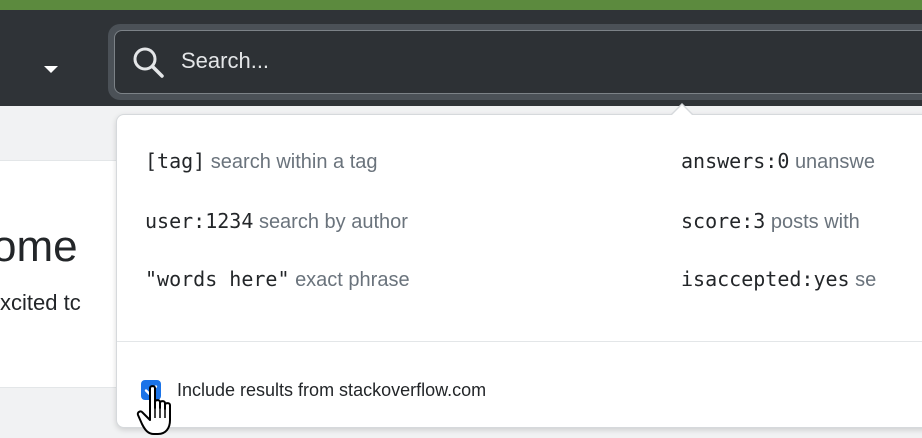  I want to click on hint-tag: [tag] search within a tag, so click(261, 161).